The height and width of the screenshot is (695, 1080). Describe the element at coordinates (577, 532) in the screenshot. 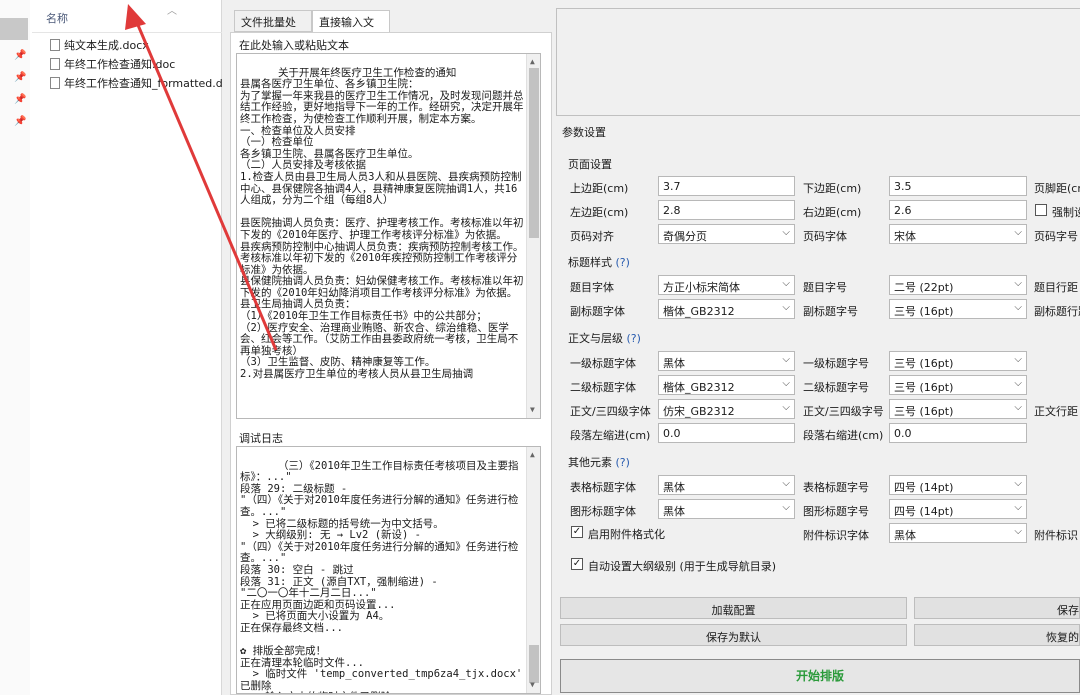

I see `attach-enable-checkbox: ✓` at that location.